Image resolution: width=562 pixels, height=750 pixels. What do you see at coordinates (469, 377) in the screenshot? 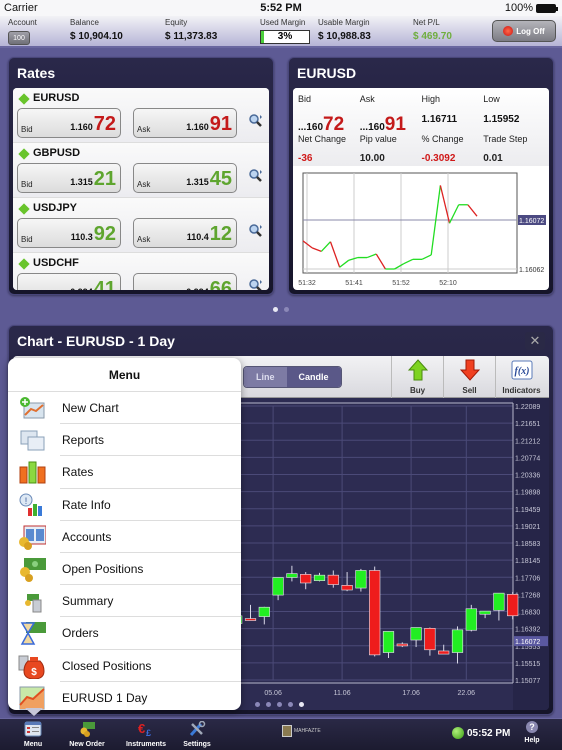
I see `sell-button: Sell` at bounding box center [469, 377].